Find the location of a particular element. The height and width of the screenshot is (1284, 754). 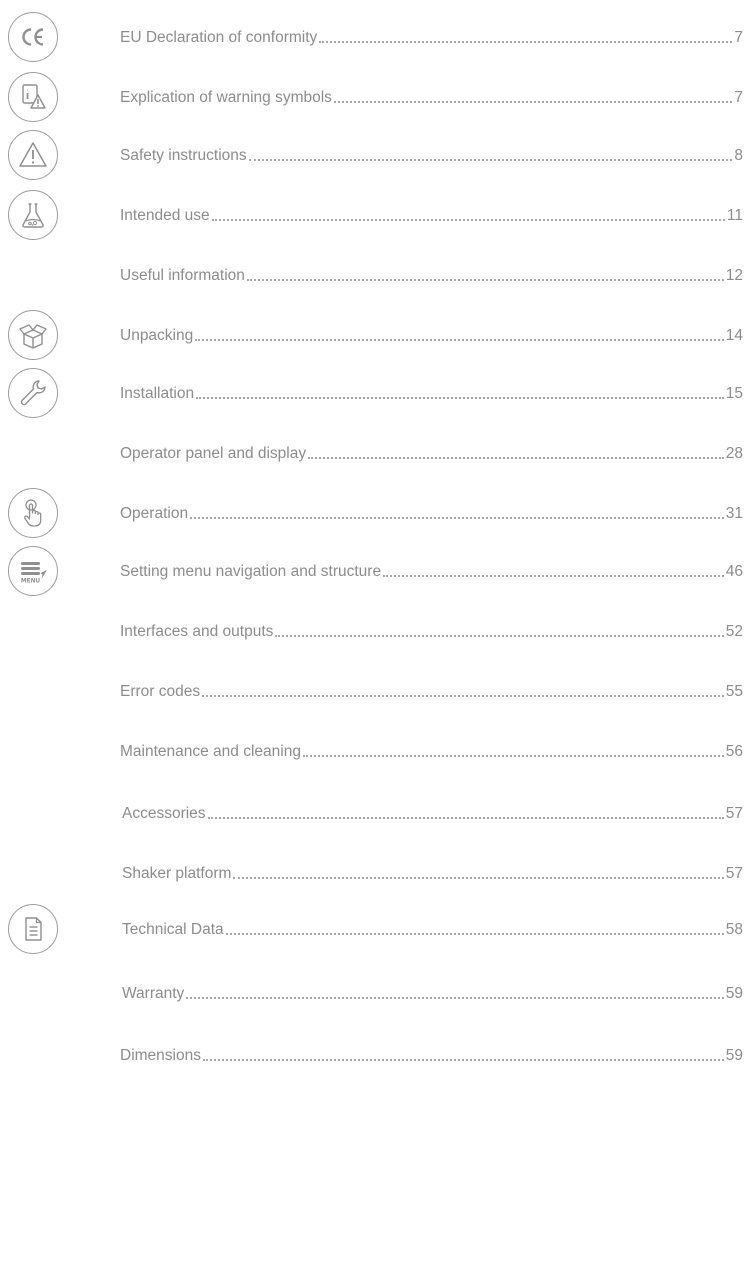

toc-entry: Safety instructions 8 is located at coordinates (431, 155).